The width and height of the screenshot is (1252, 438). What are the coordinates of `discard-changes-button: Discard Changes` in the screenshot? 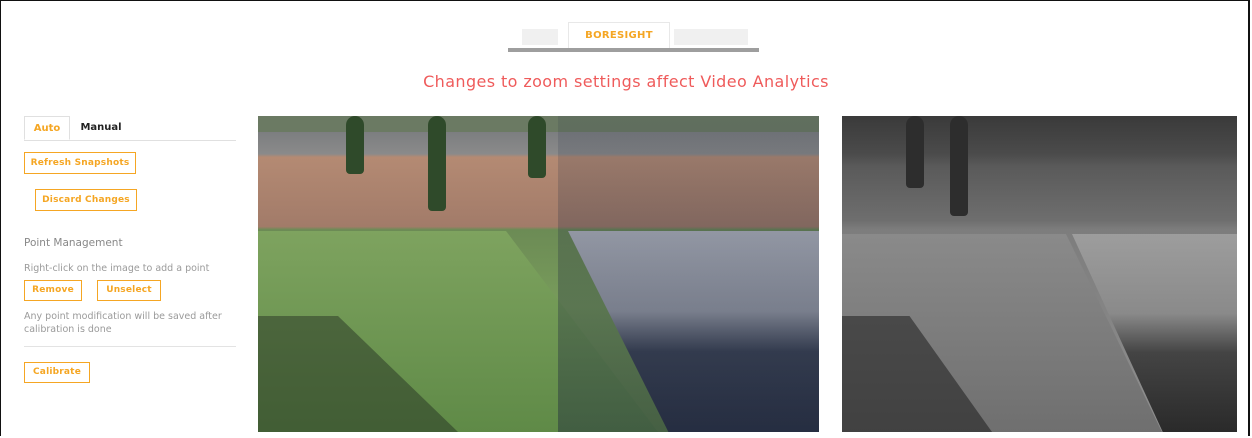 It's located at (86, 200).